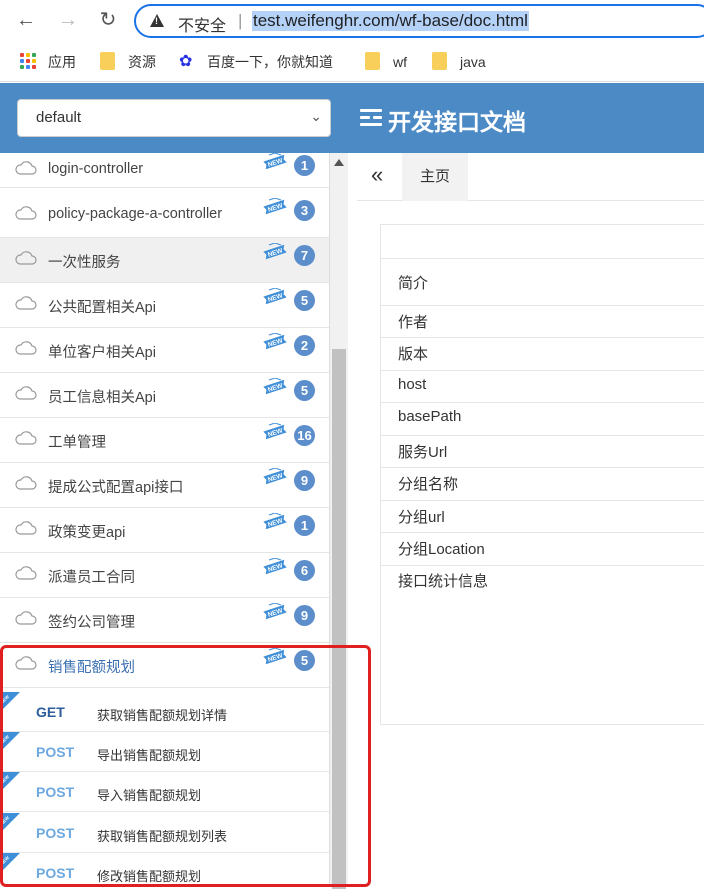 The height and width of the screenshot is (889, 704). What do you see at coordinates (530, 177) in the screenshot?
I see `tab-bar: « 主页` at bounding box center [530, 177].